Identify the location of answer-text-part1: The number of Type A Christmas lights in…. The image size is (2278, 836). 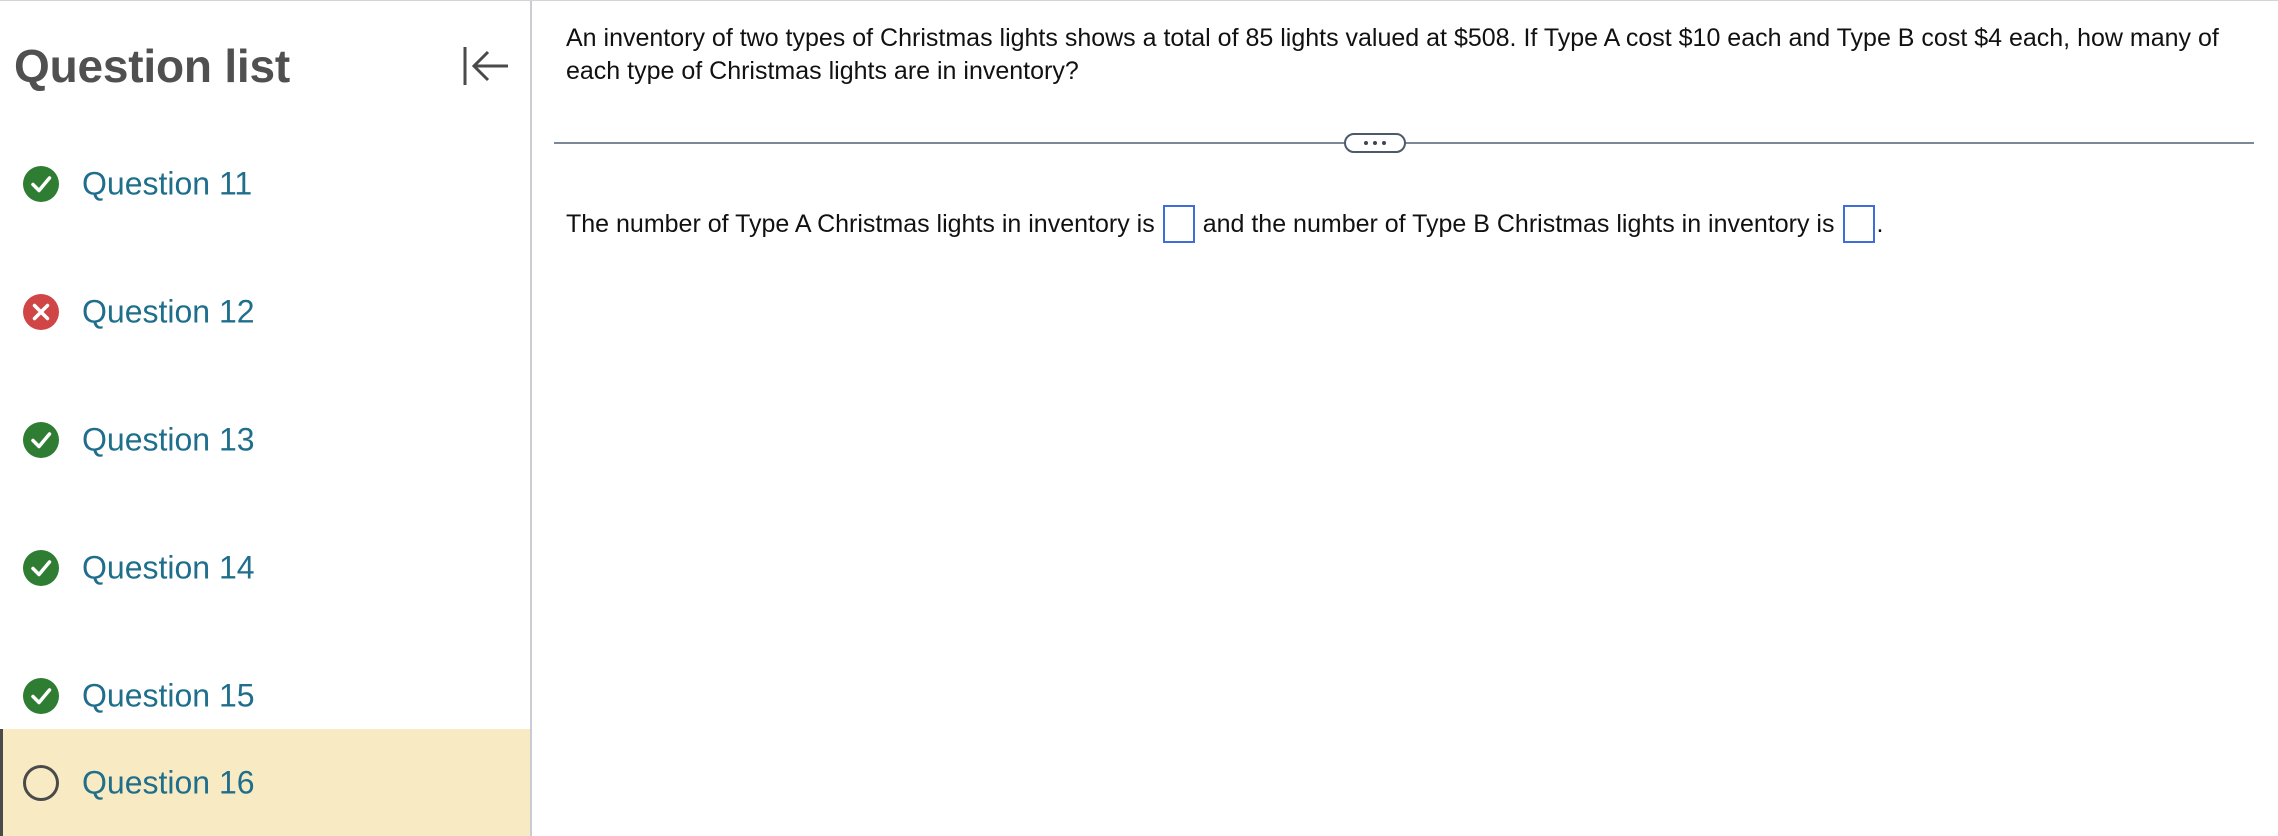
(860, 224).